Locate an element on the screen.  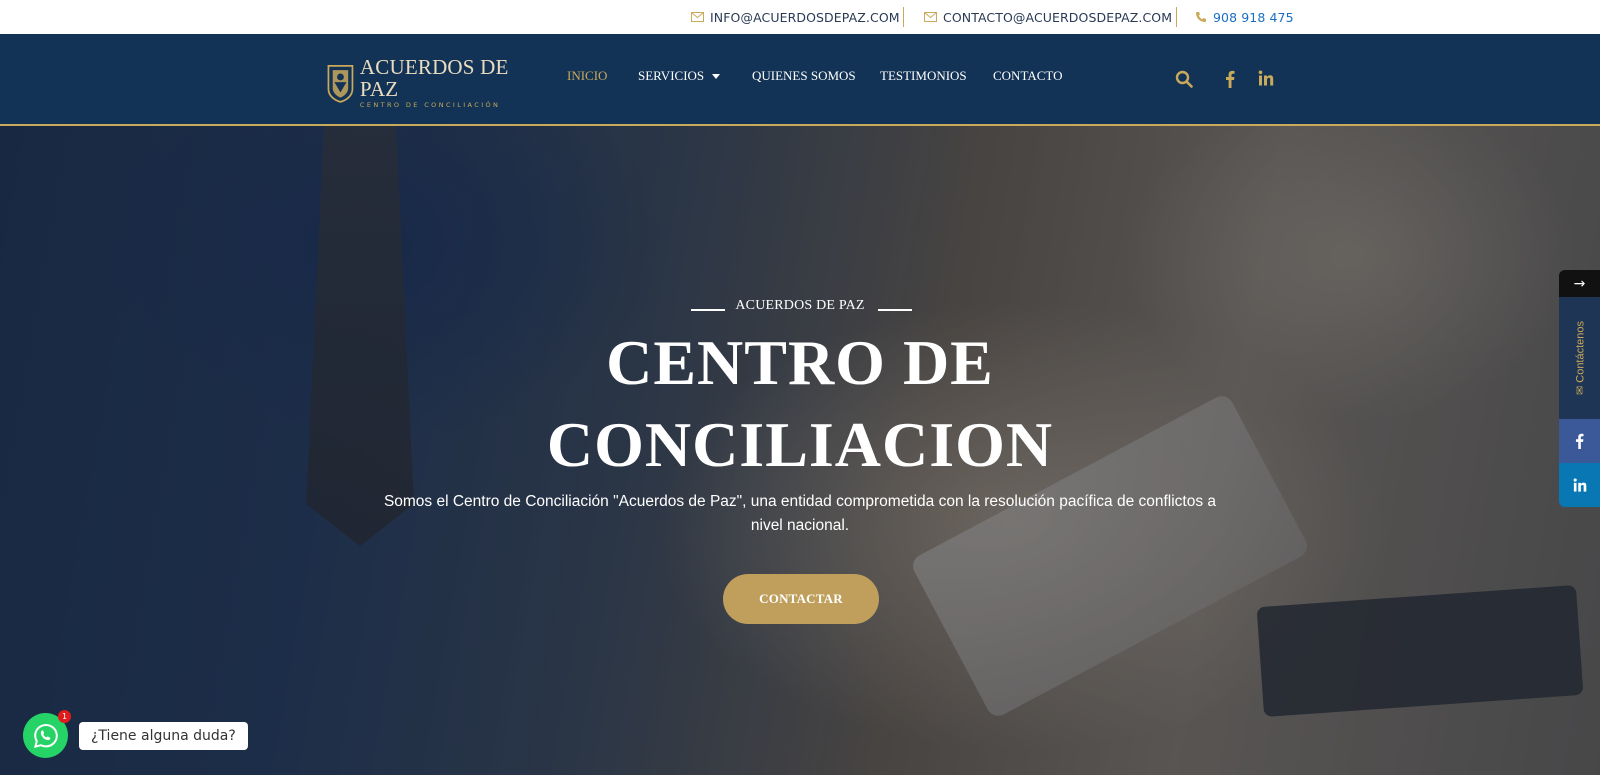
search-icon is located at coordinates (1184, 79).